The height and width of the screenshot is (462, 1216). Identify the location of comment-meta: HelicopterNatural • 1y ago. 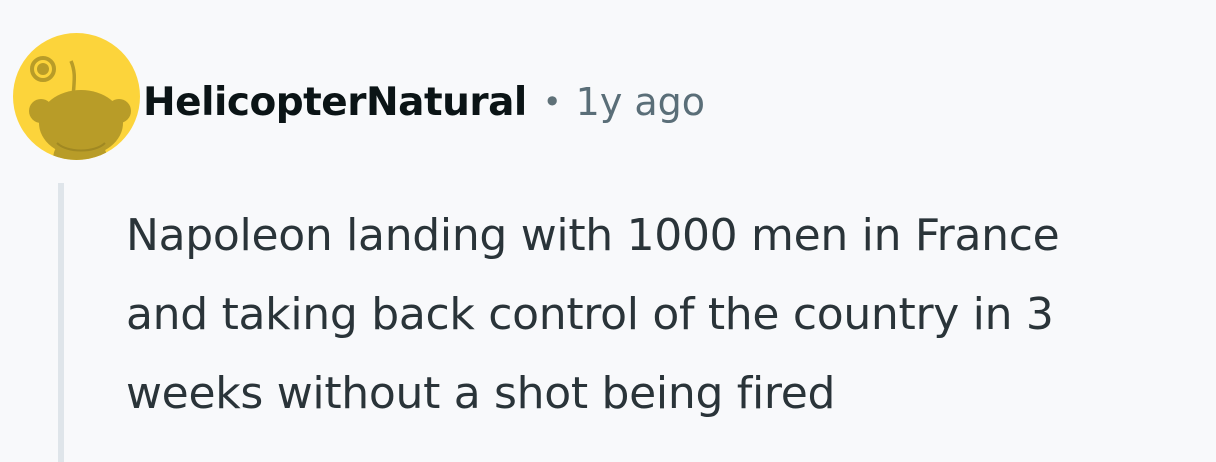
(424, 102).